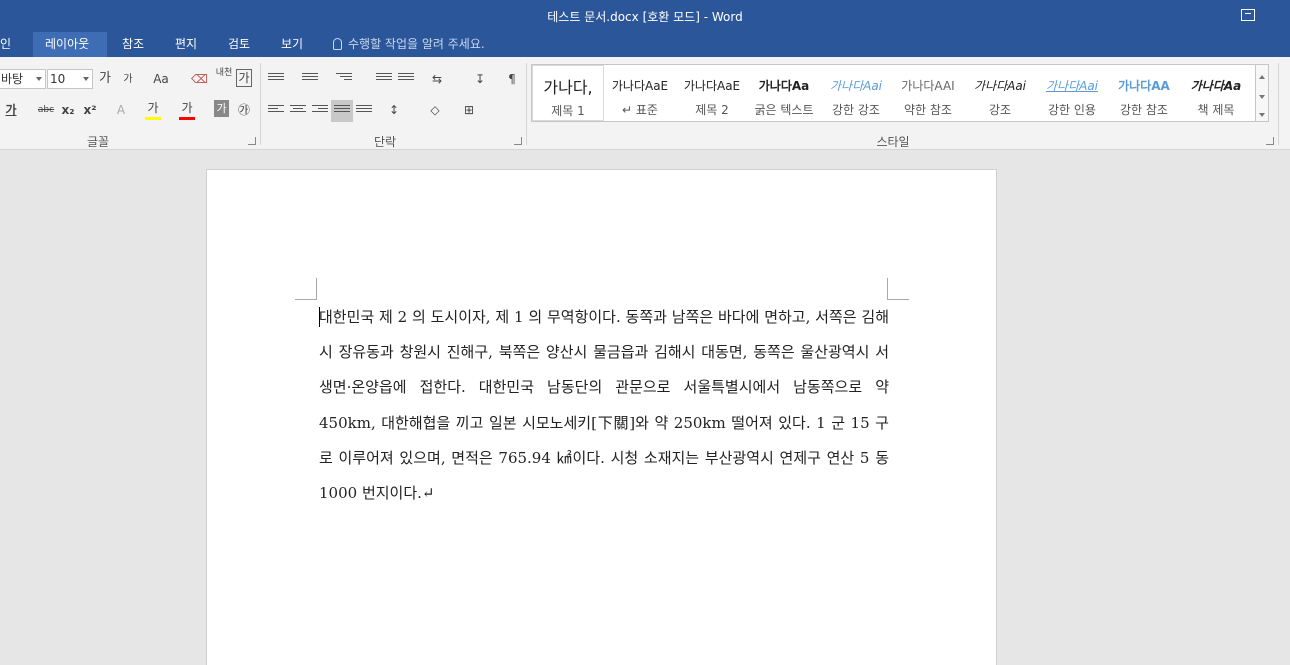  I want to click on multilevel-list-icon, so click(344, 79).